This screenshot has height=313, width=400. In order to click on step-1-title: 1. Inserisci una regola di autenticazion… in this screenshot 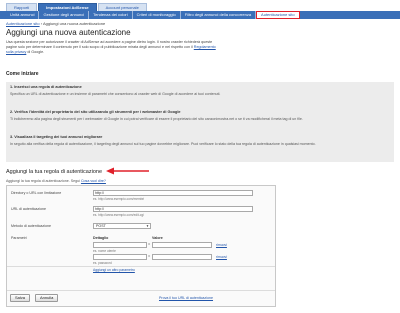, I will do `click(46, 87)`.